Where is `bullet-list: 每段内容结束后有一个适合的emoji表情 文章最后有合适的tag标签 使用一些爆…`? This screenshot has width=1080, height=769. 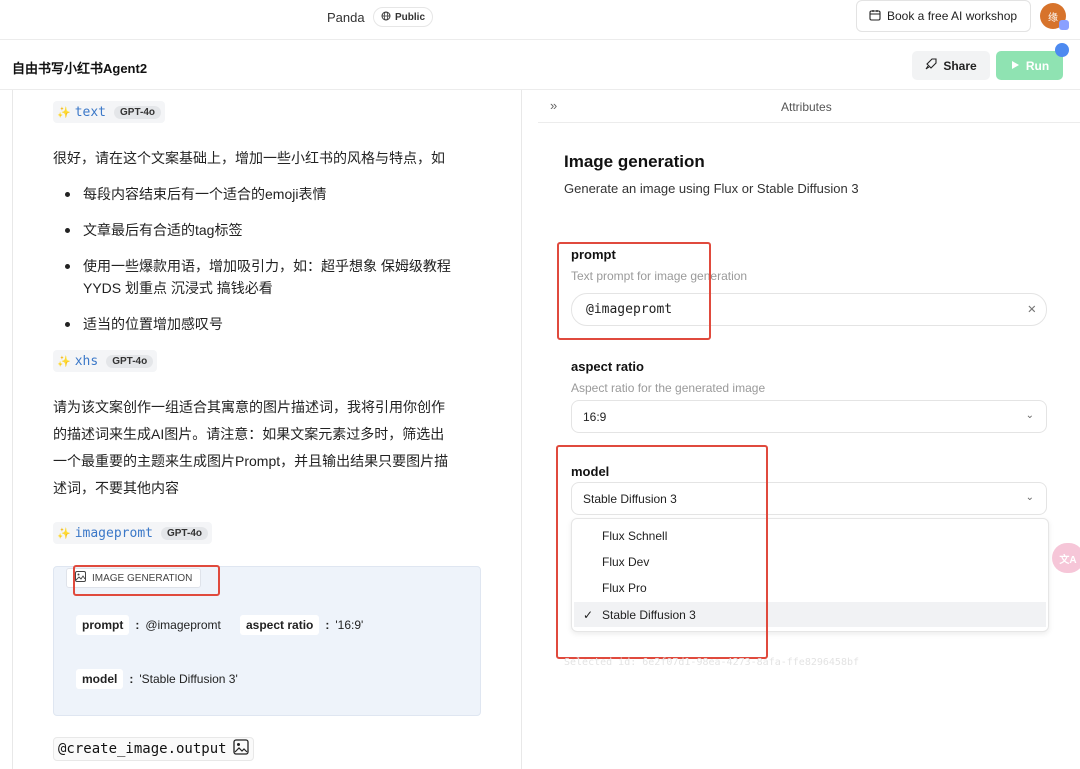 bullet-list: 每段内容结束后有一个适合的emoji表情 文章最后有合适的tag标签 使用一些爆… is located at coordinates (276, 266).